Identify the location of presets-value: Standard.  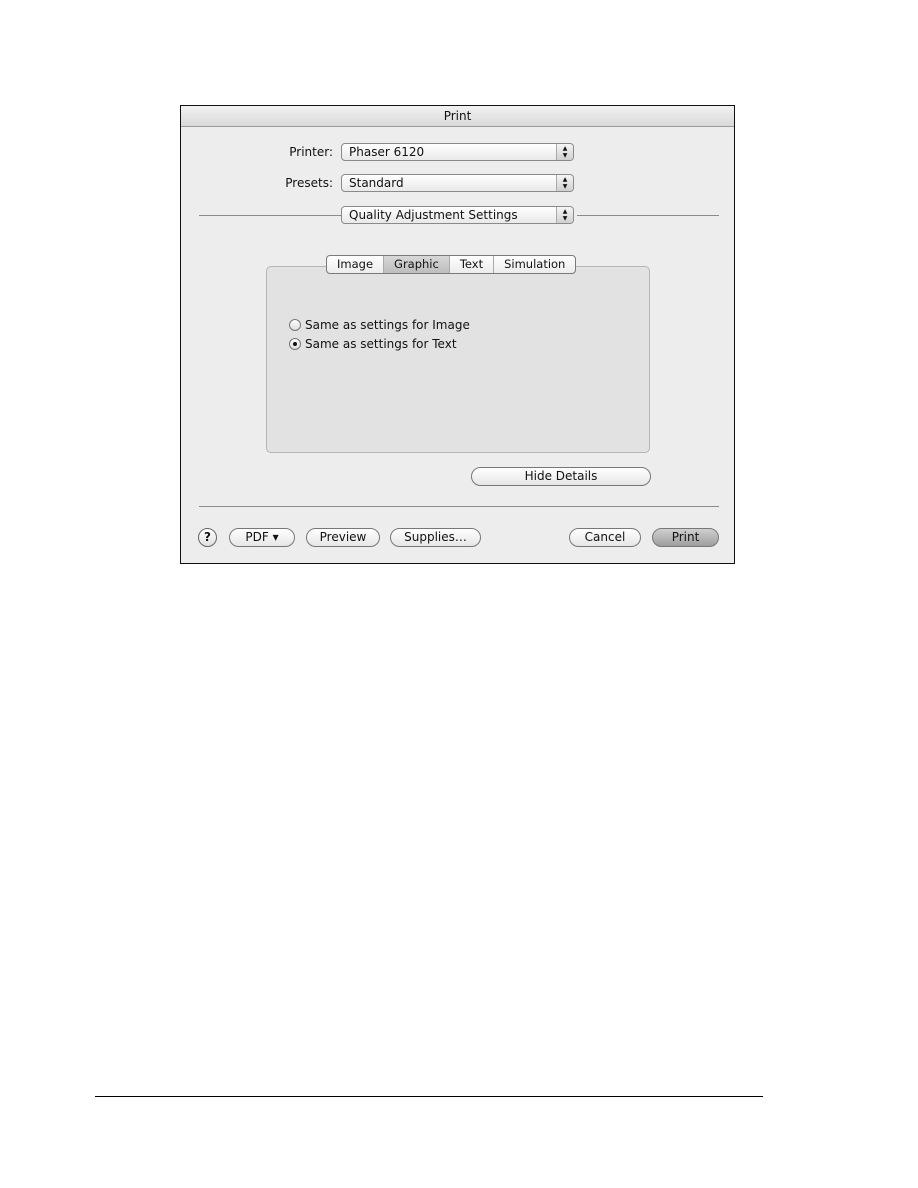
(376, 183).